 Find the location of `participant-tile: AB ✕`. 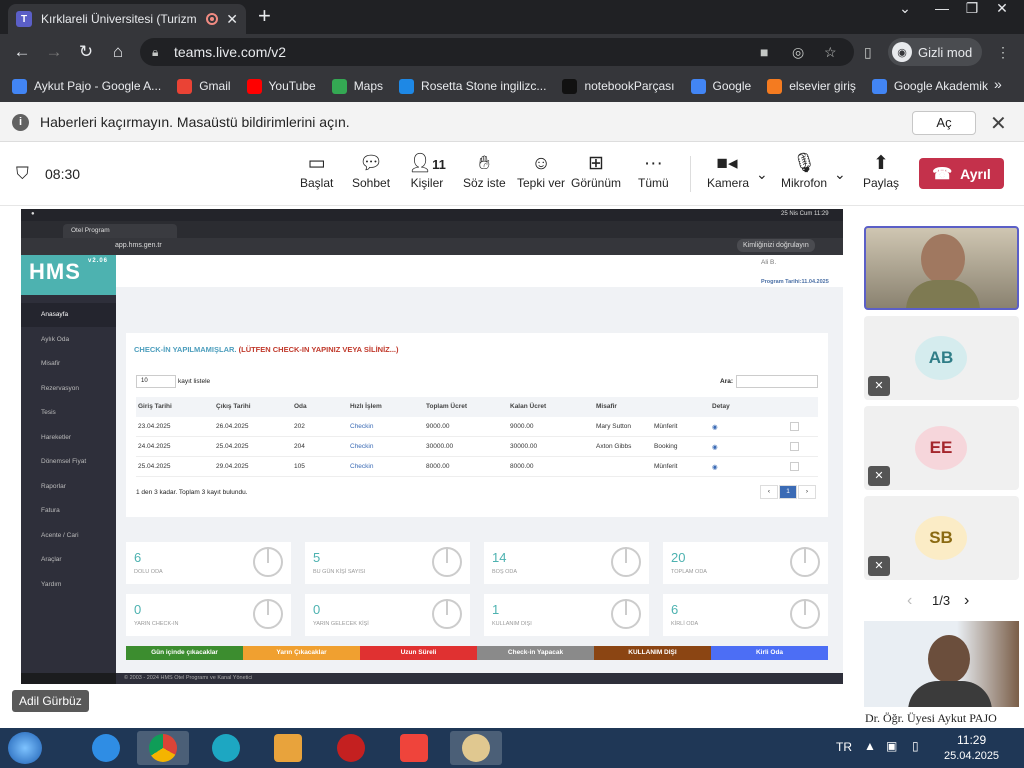

participant-tile: AB ✕ is located at coordinates (941, 358).